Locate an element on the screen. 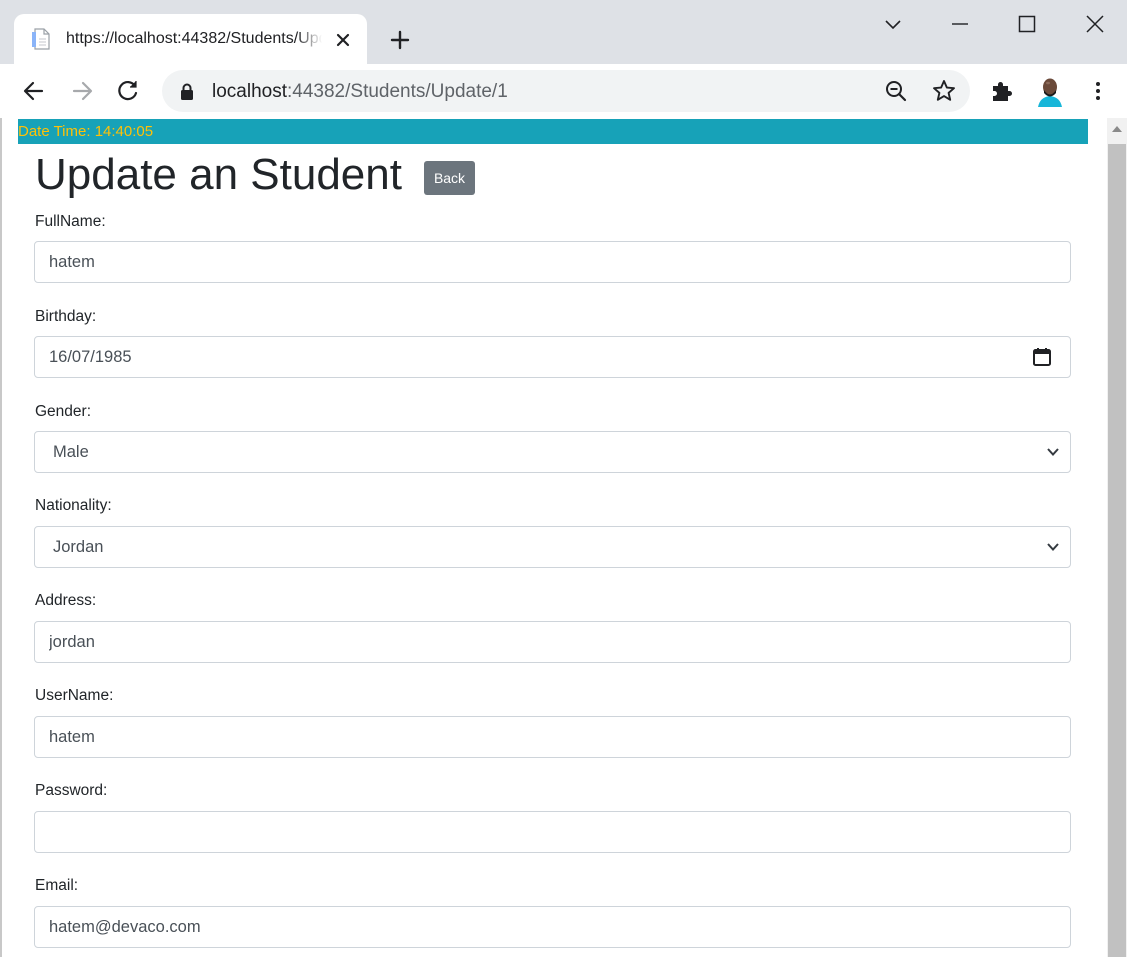 This screenshot has width=1127, height=957. birthday-value: 16/07/1985 is located at coordinates (90, 357).